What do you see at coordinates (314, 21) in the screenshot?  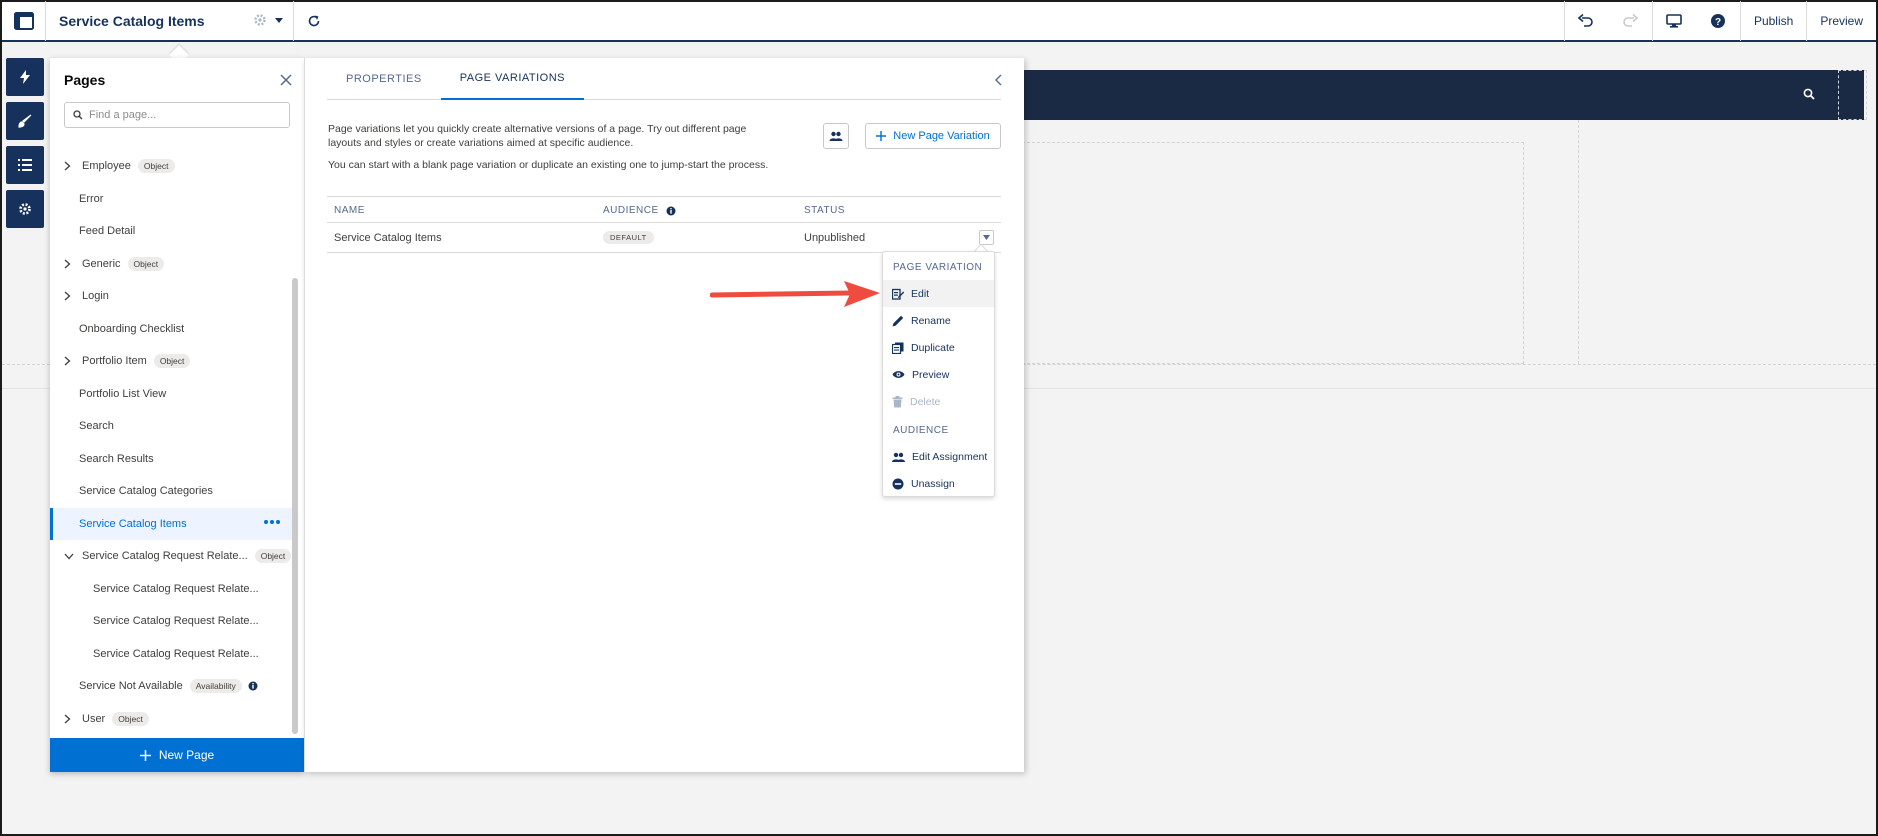 I see `refresh-icon` at bounding box center [314, 21].